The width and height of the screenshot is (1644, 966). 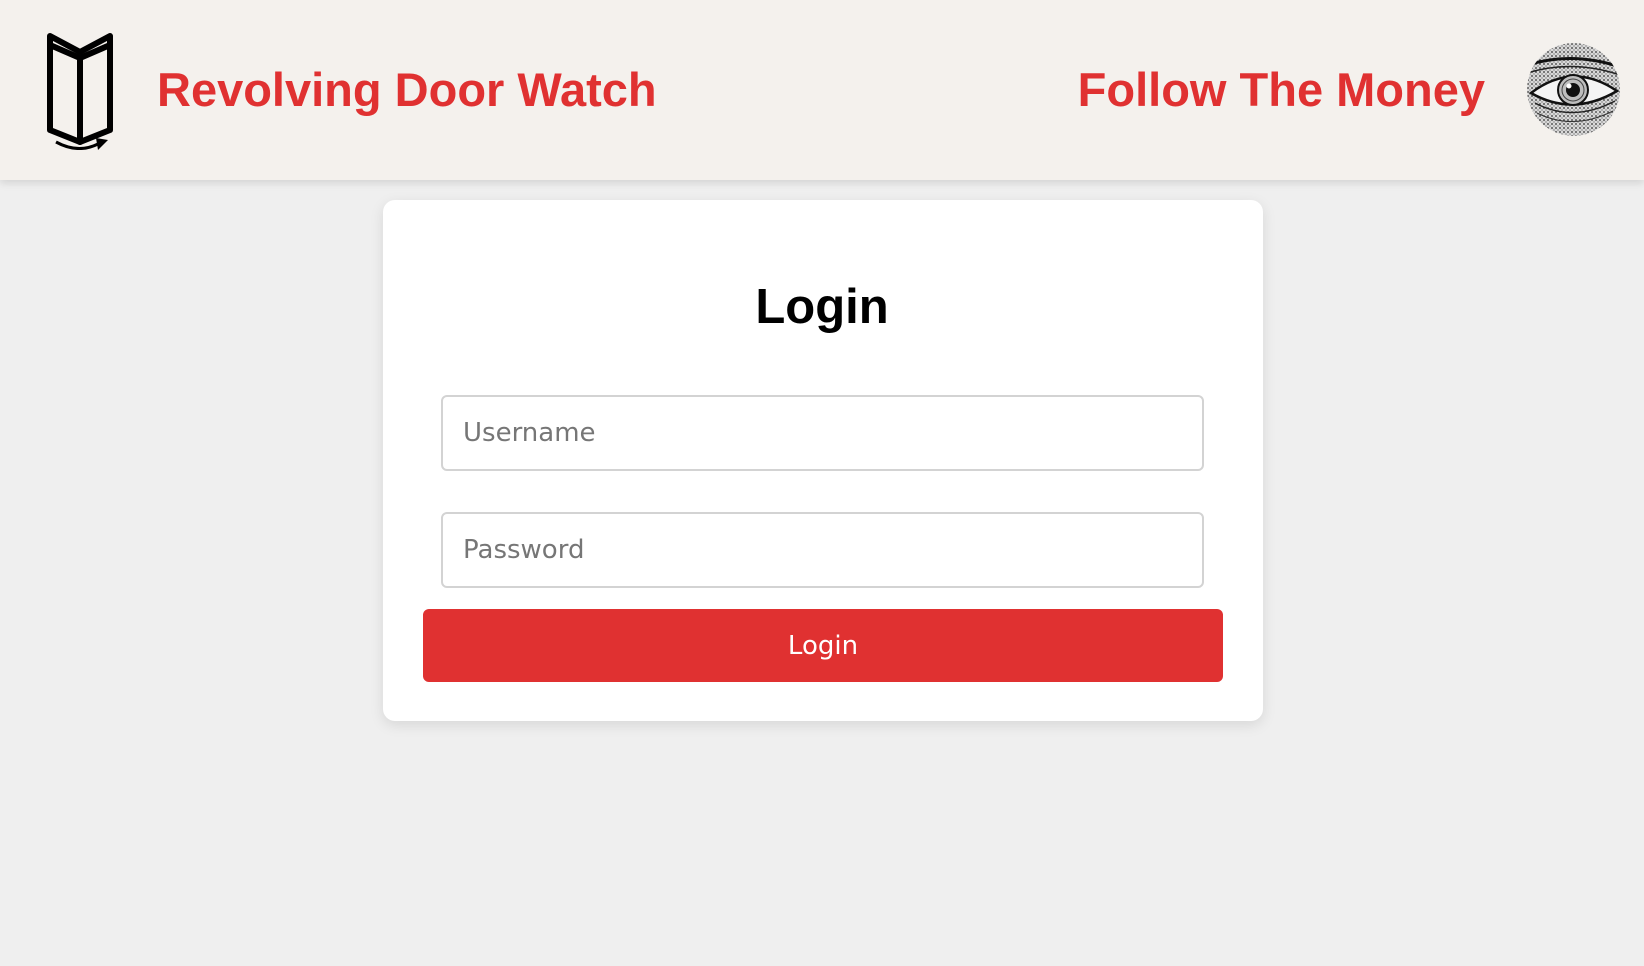 What do you see at coordinates (1573, 89) in the screenshot?
I see `eye-icon` at bounding box center [1573, 89].